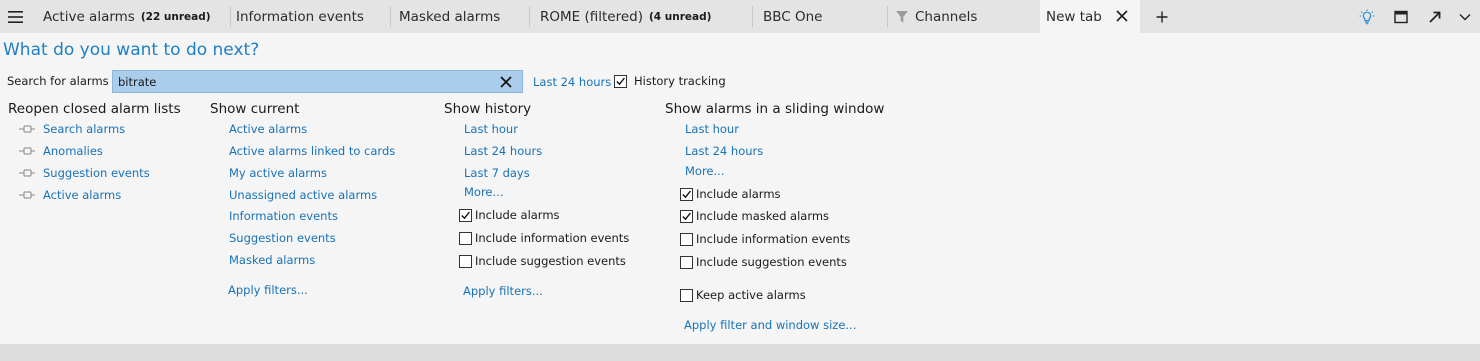 The width and height of the screenshot is (1480, 361). I want to click on sliding-include-suggestion-events-checkbox: Include suggestion events, so click(763, 262).